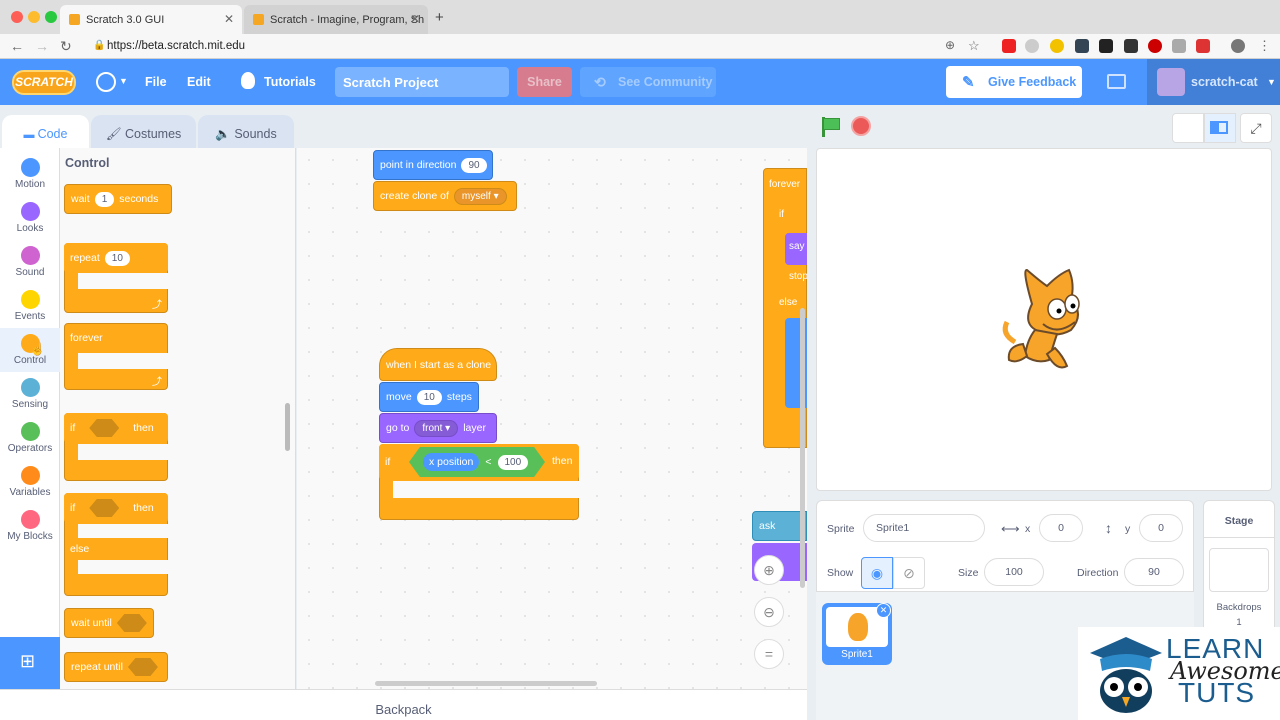 Image resolution: width=1280 pixels, height=720 pixels. I want to click on small-stage-button, so click(1188, 128).